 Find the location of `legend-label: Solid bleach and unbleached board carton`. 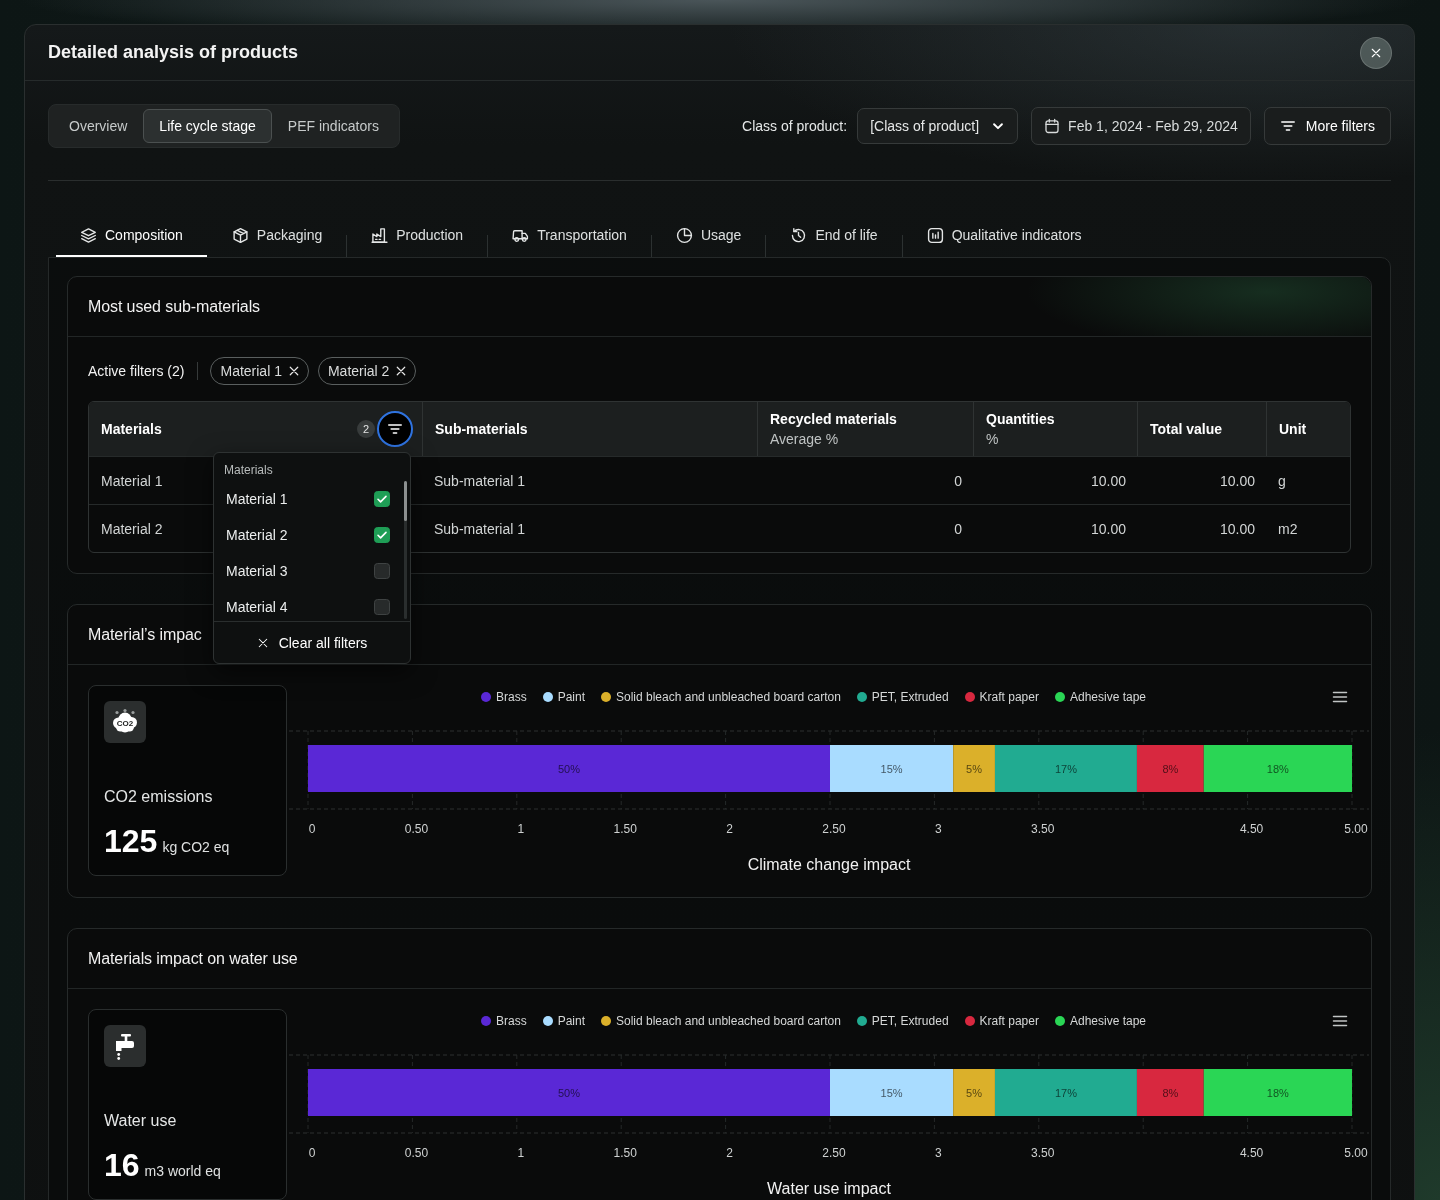

legend-label: Solid bleach and unbleached board carton is located at coordinates (728, 697).